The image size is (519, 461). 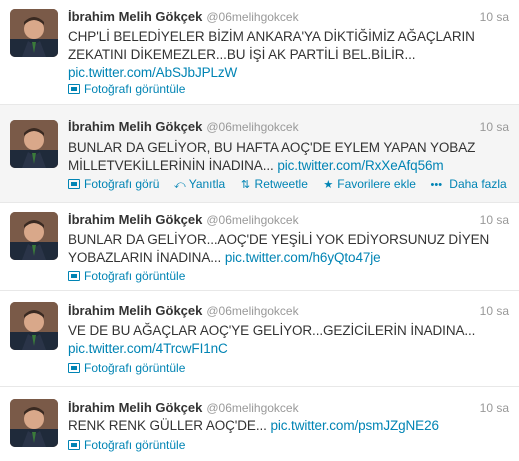 What do you see at coordinates (179, 185) in the screenshot?
I see `reply-icon: ⤺` at bounding box center [179, 185].